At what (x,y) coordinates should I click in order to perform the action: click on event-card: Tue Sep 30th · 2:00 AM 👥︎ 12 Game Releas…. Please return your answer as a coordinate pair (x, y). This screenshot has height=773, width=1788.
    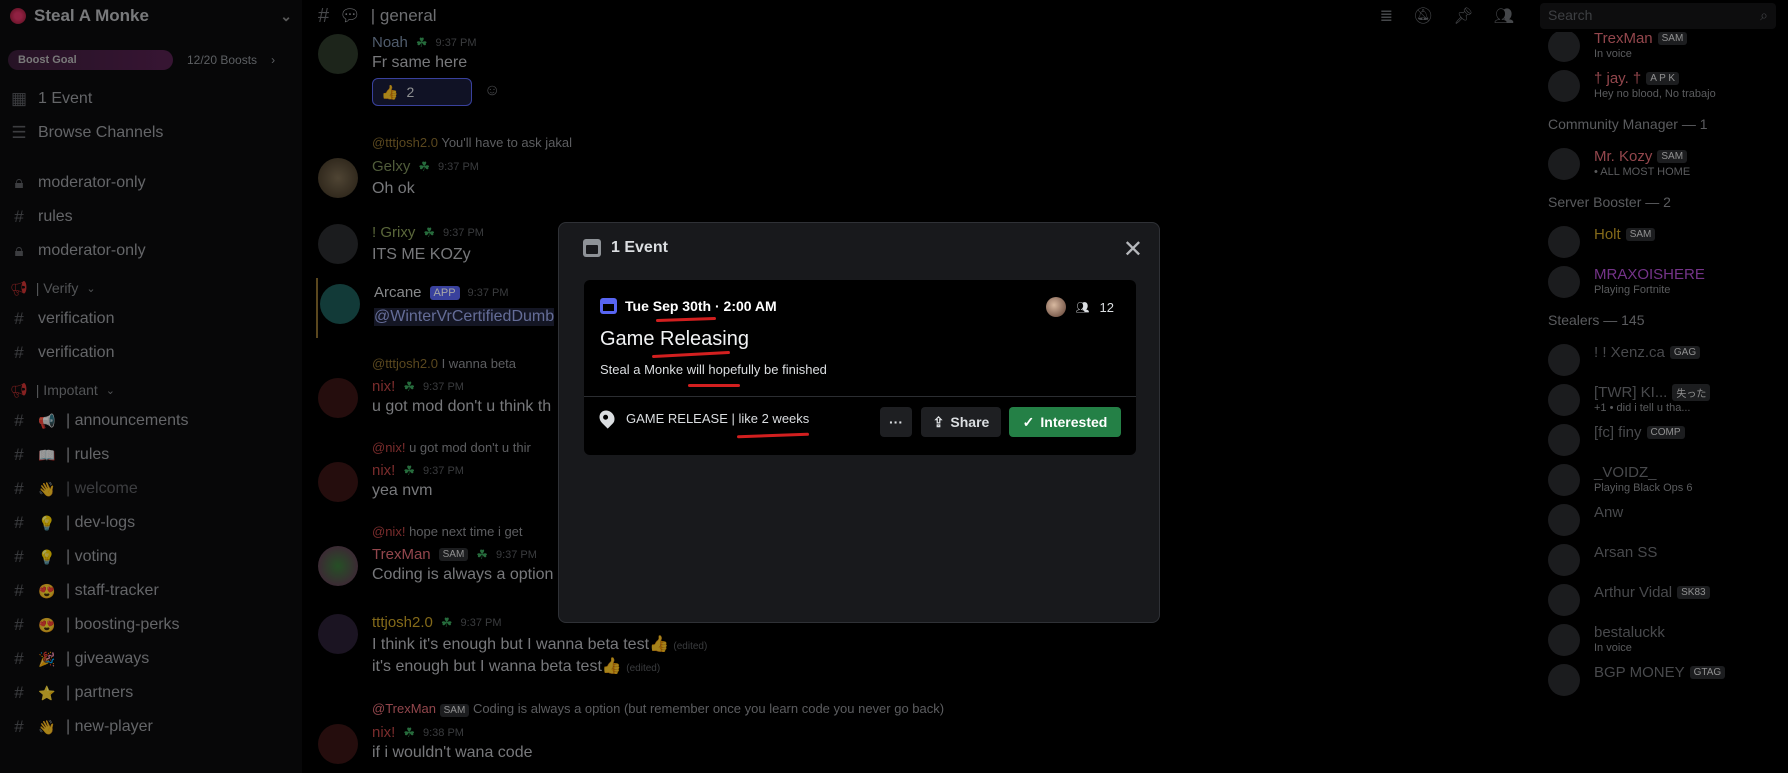
    Looking at the image, I should click on (860, 367).